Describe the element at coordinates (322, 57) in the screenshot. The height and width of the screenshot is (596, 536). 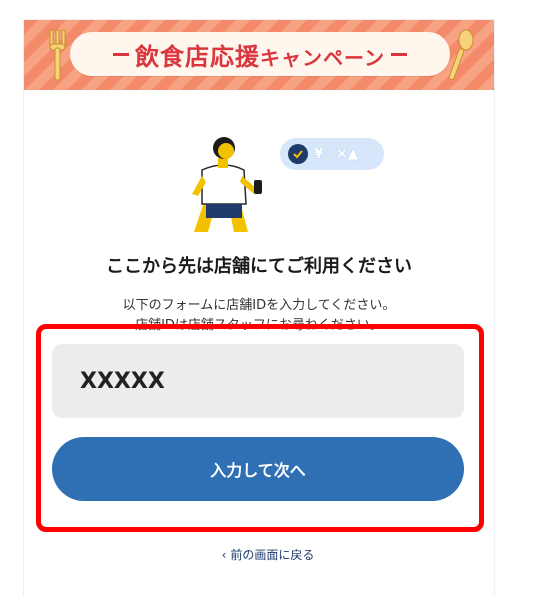
I see `banner-title-part2: キャンペーン` at that location.